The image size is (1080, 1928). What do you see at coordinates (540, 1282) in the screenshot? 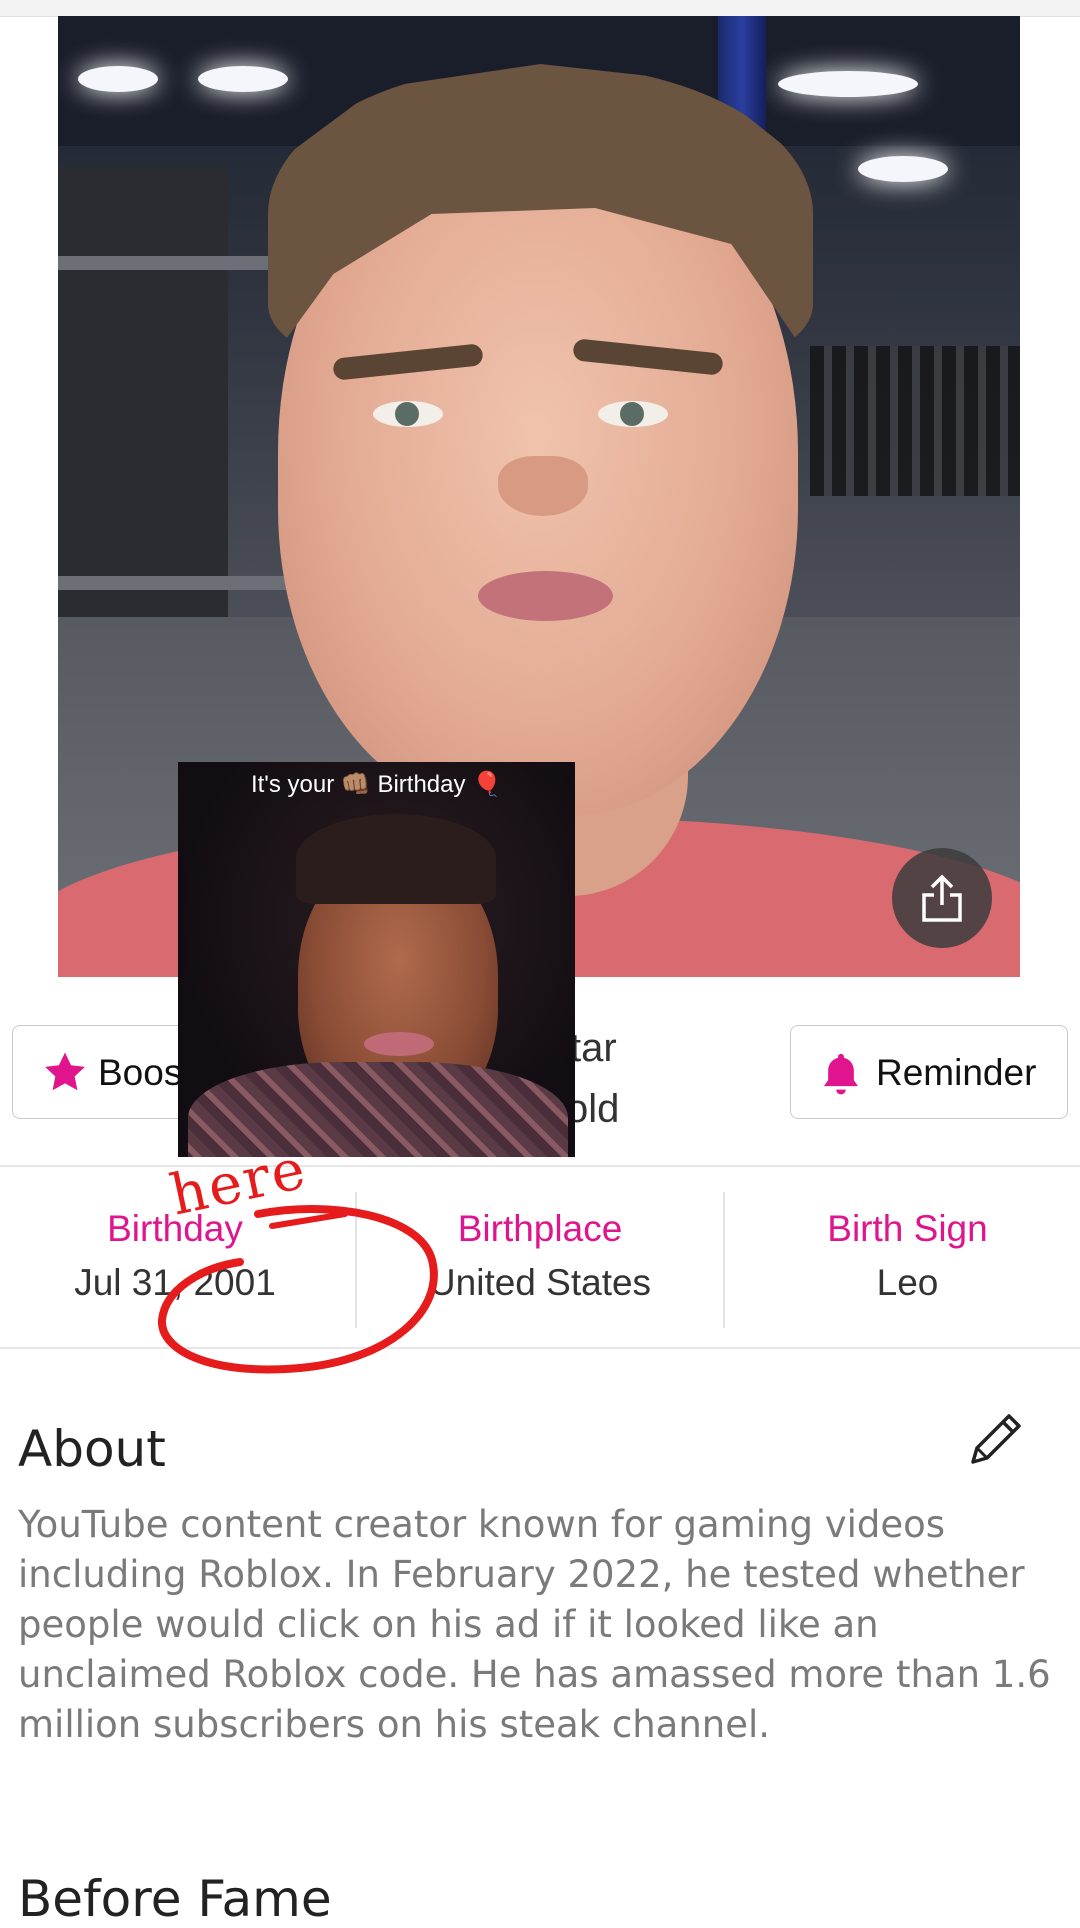
I see `birthplace-value: United States` at bounding box center [540, 1282].